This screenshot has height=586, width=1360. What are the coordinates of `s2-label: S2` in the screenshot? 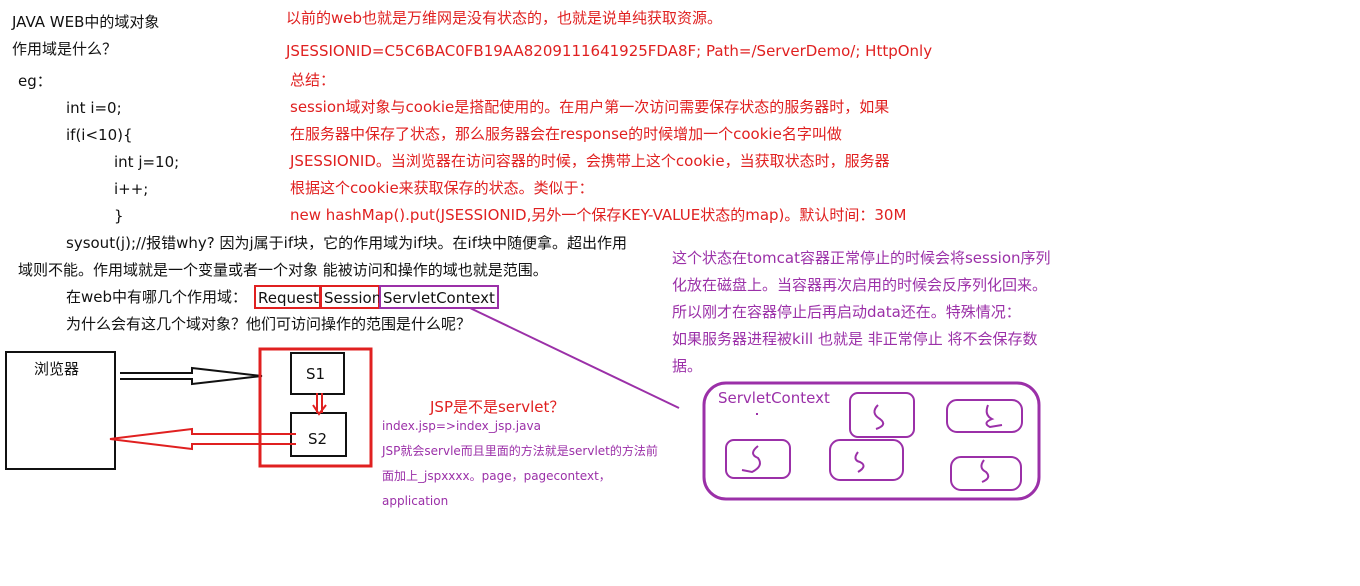 It's located at (318, 439).